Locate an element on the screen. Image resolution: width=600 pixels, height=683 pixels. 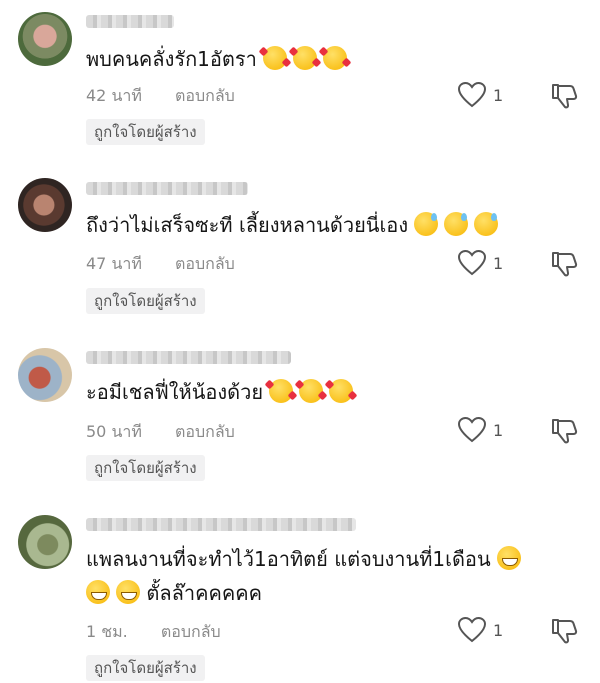
comment-text-content: พบคนคลั่งรัก1อัตรา is located at coordinates (171, 59).